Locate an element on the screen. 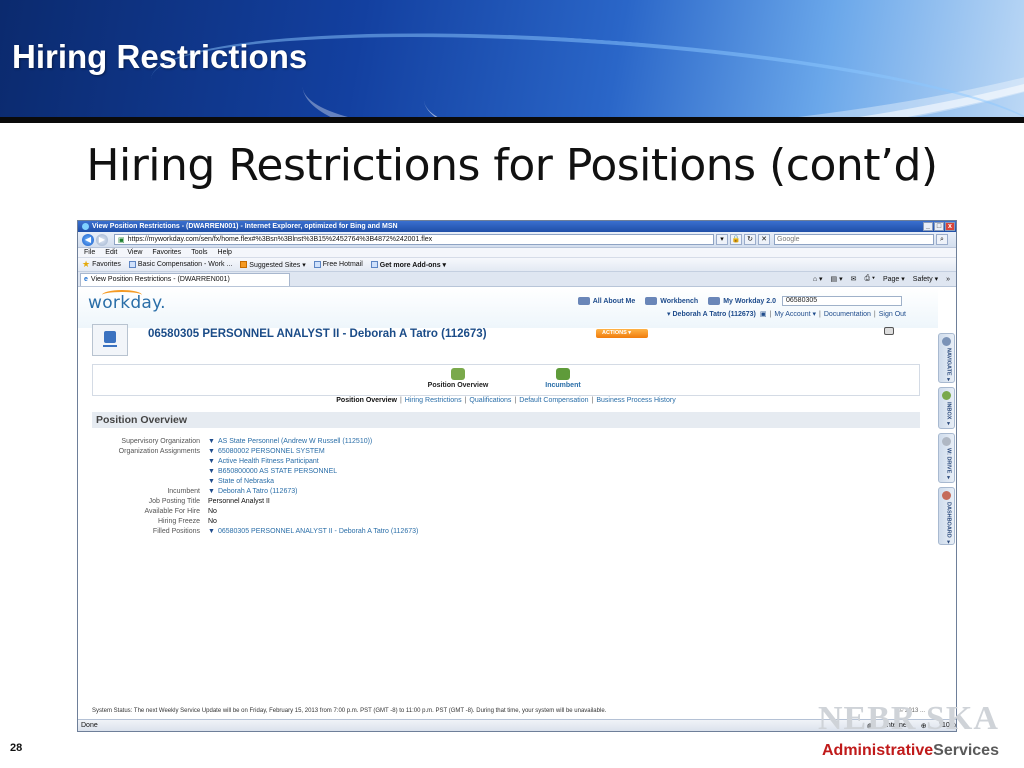 The height and width of the screenshot is (768, 1024). command-bar: ⌂ ▾ ▤ ▾ ✉ ⎙ ▾ Page ▾ Safety ▾ » is located at coordinates (880, 279).